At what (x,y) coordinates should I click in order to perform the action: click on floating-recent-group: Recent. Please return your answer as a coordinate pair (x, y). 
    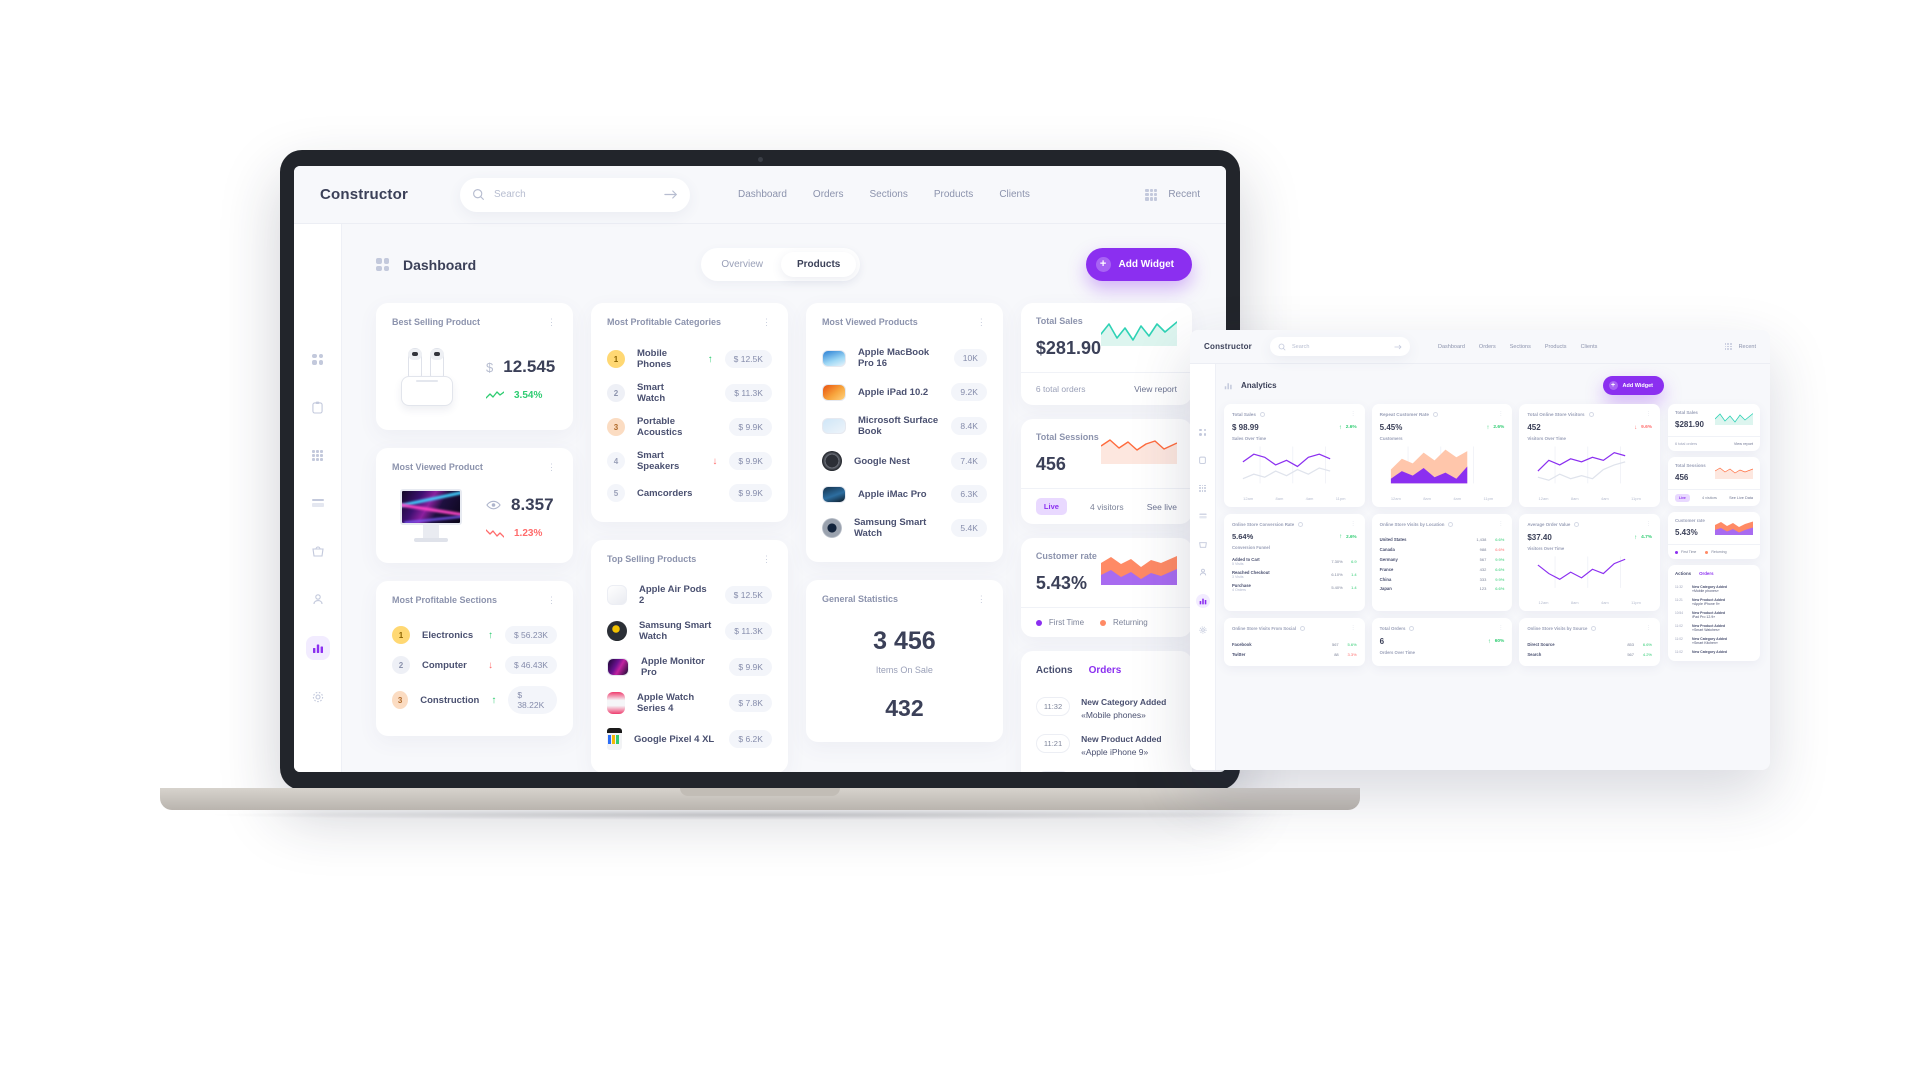
    Looking at the image, I should click on (1740, 346).